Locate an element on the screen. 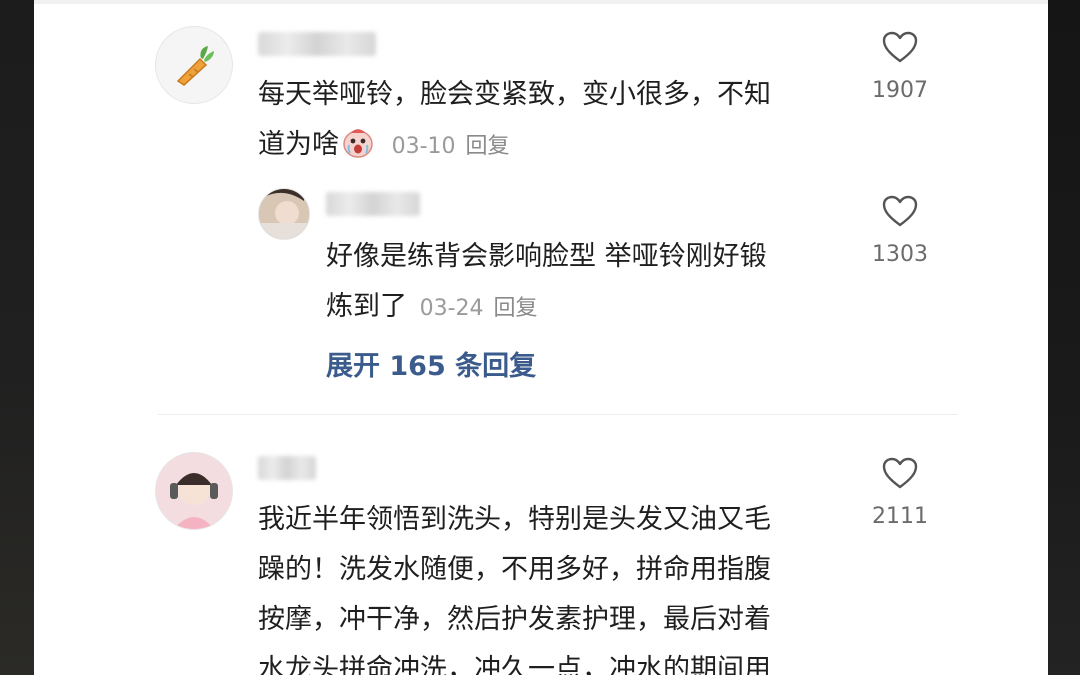 Image resolution: width=1080 pixels, height=675 pixels. like-count: 2111 is located at coordinates (900, 516).